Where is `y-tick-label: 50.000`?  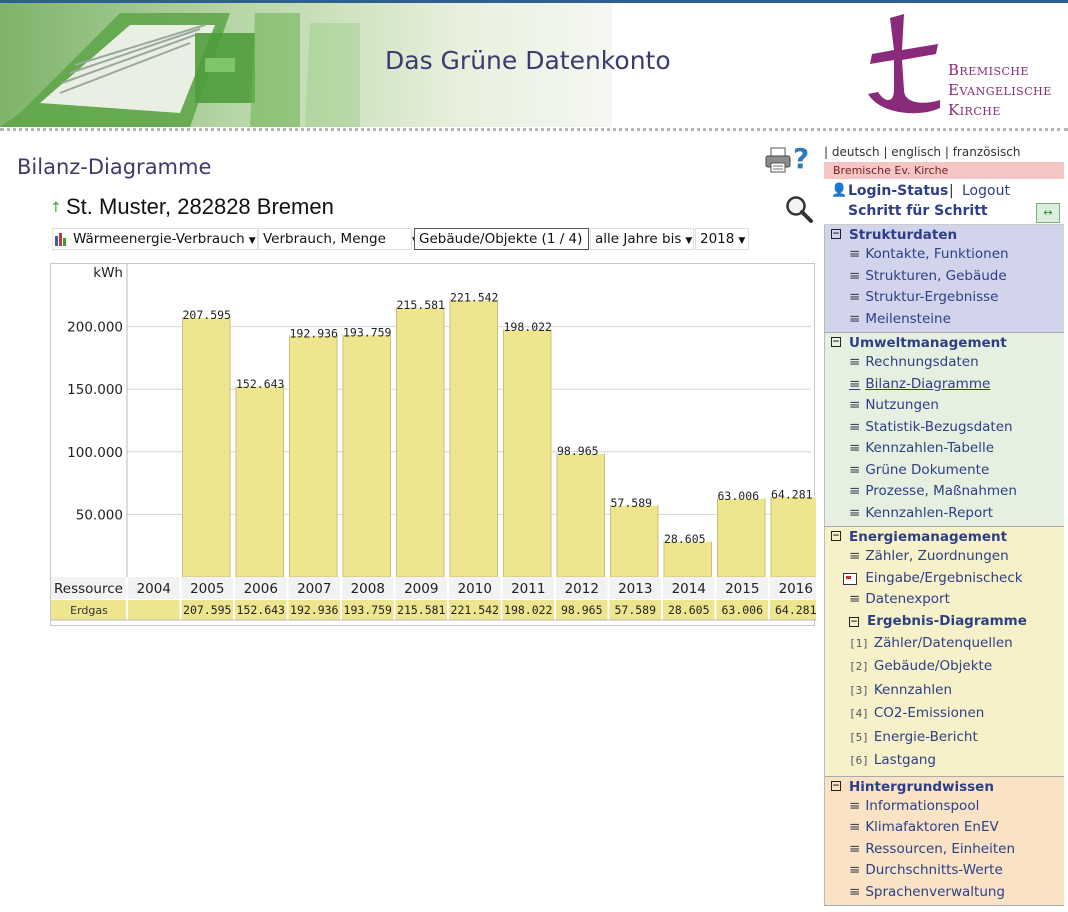
y-tick-label: 50.000 is located at coordinates (99, 515).